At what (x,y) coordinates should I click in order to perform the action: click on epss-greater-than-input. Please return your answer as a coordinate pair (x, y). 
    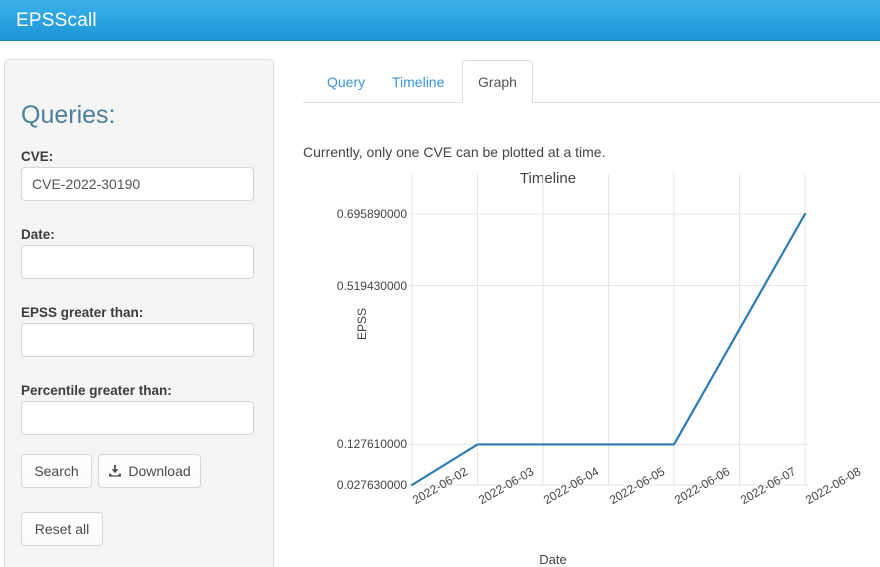
    Looking at the image, I should click on (137, 340).